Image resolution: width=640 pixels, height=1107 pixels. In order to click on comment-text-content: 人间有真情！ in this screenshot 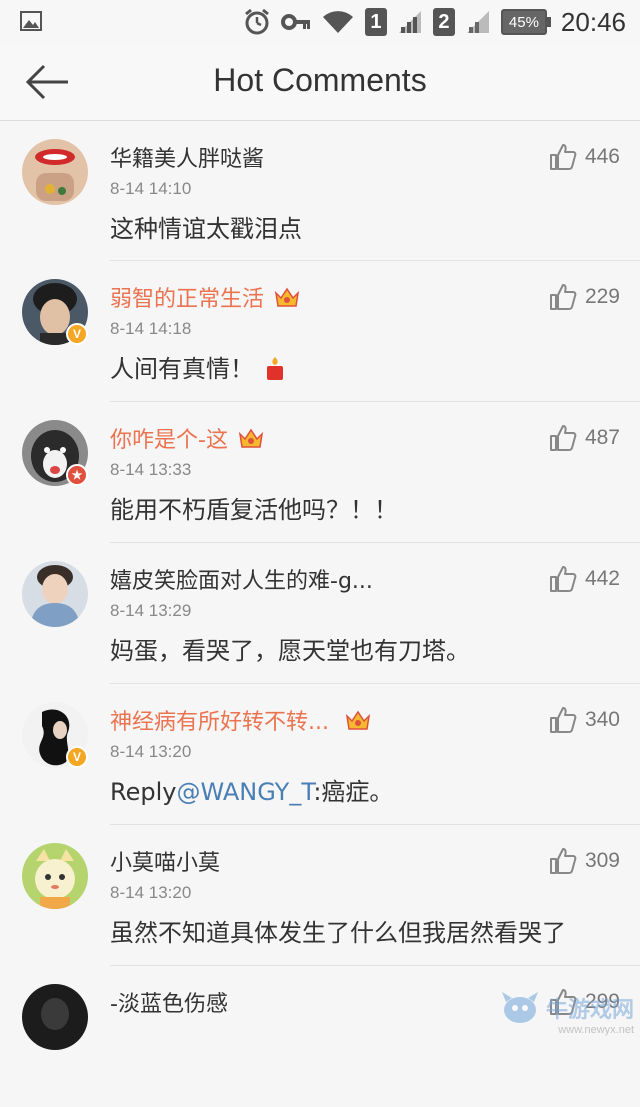, I will do `click(182, 369)`.